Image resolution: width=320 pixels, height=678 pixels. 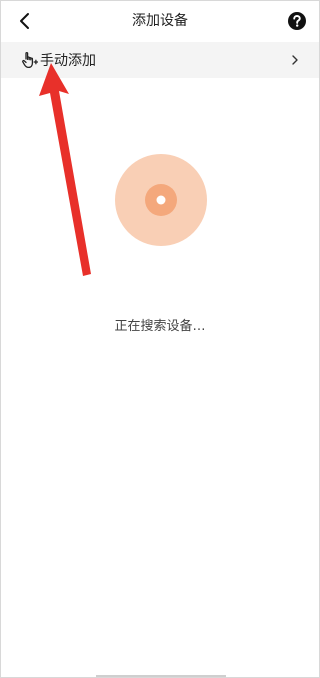 What do you see at coordinates (160, 60) in the screenshot?
I see `manual-add-row: 手动添加` at bounding box center [160, 60].